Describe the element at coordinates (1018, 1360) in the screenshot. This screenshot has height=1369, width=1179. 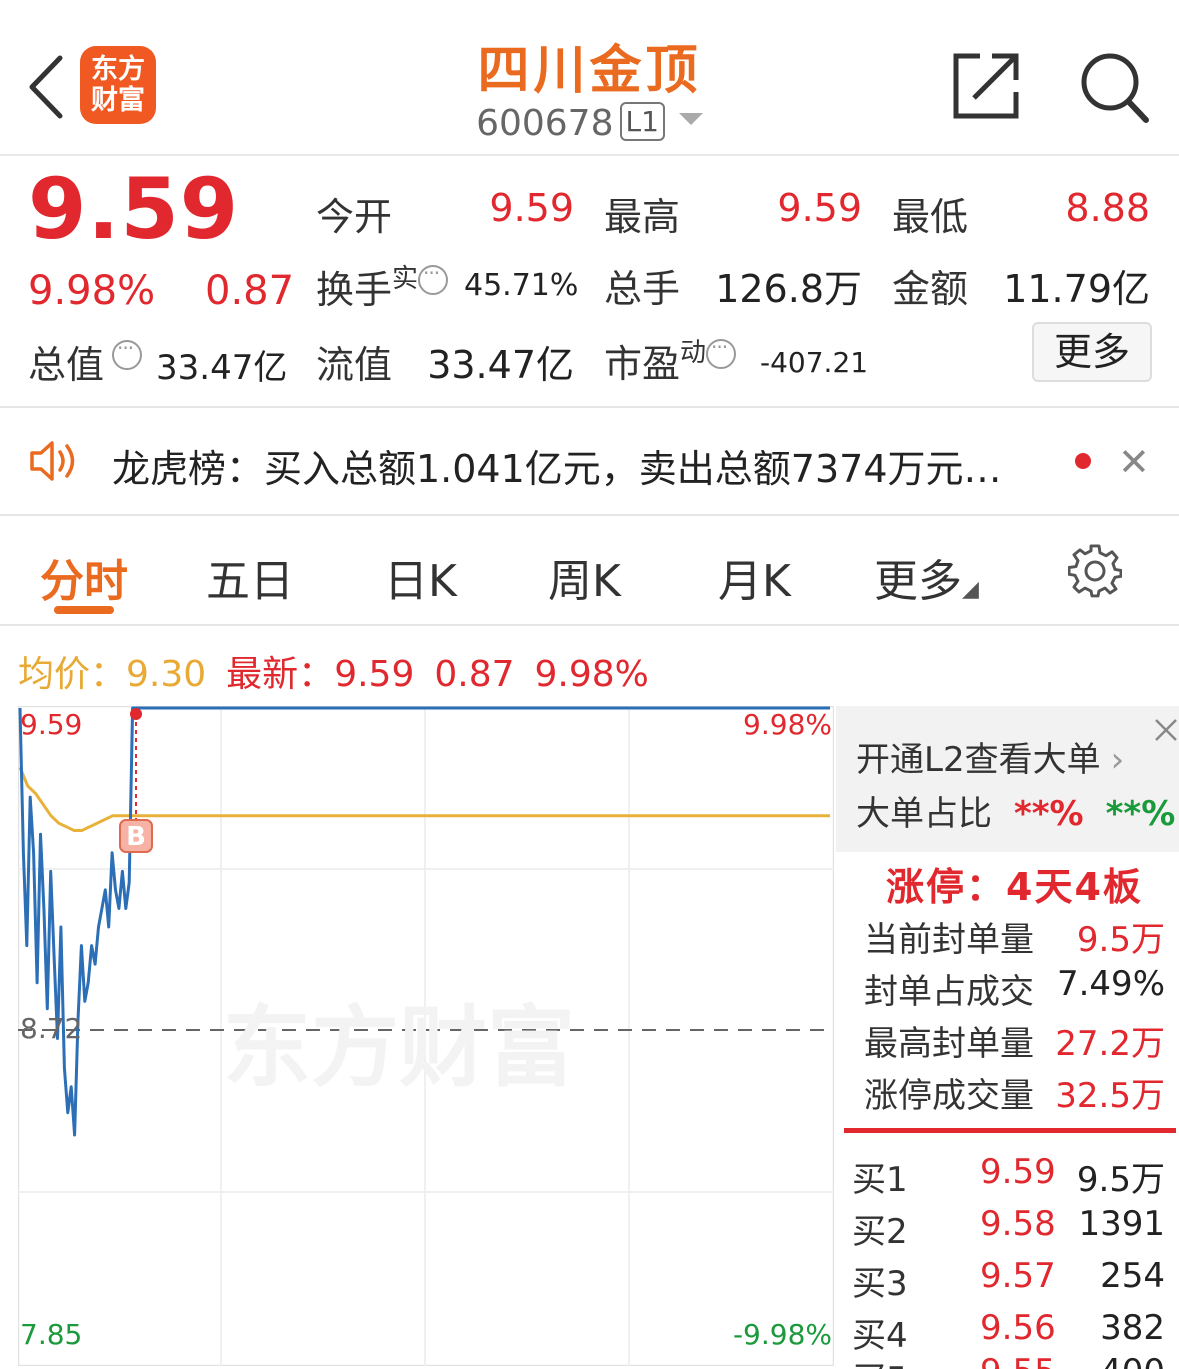
I see `bid-price: 9.55` at that location.